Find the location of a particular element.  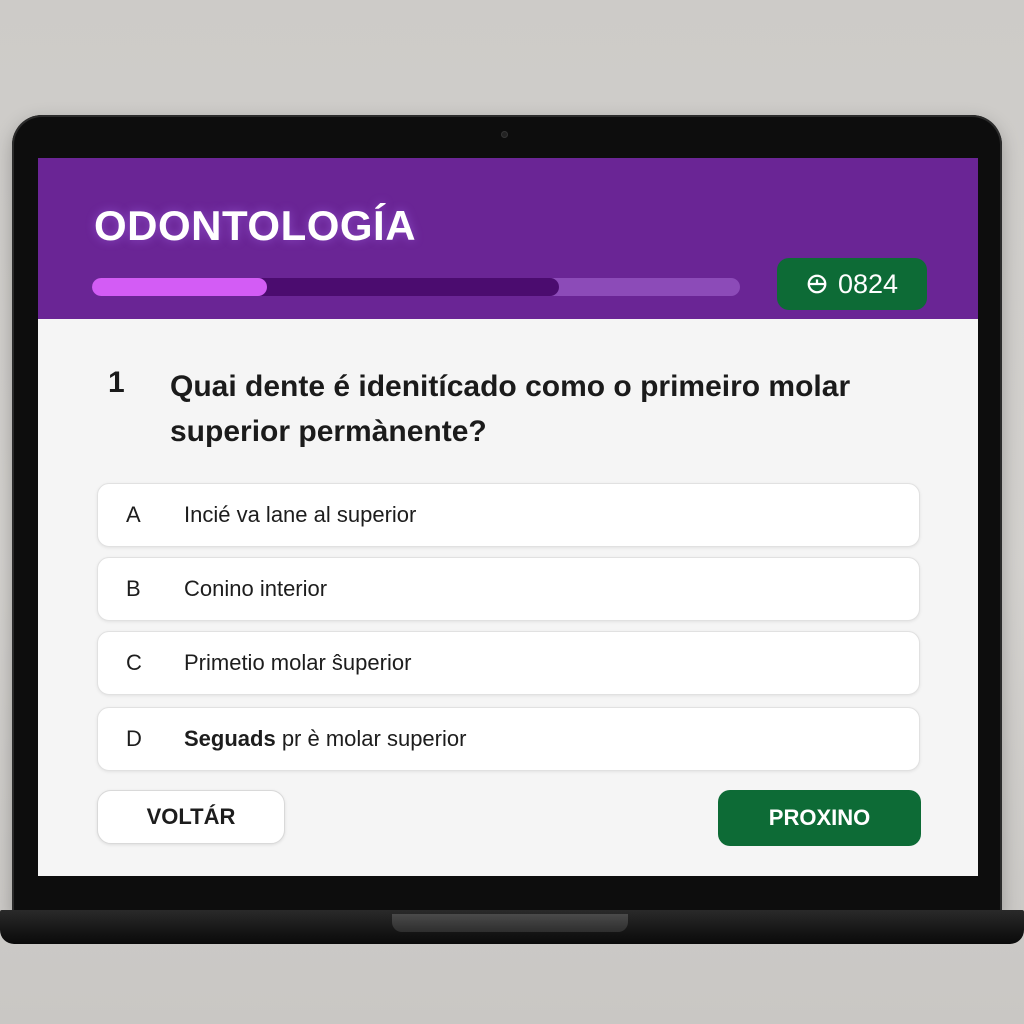

back-button: VOLTÁR is located at coordinates (191, 817).